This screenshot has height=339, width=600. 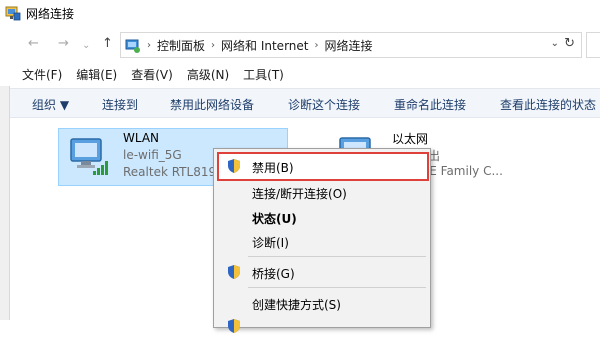 I want to click on up-arrow-icon: ↑, so click(x=107, y=44).